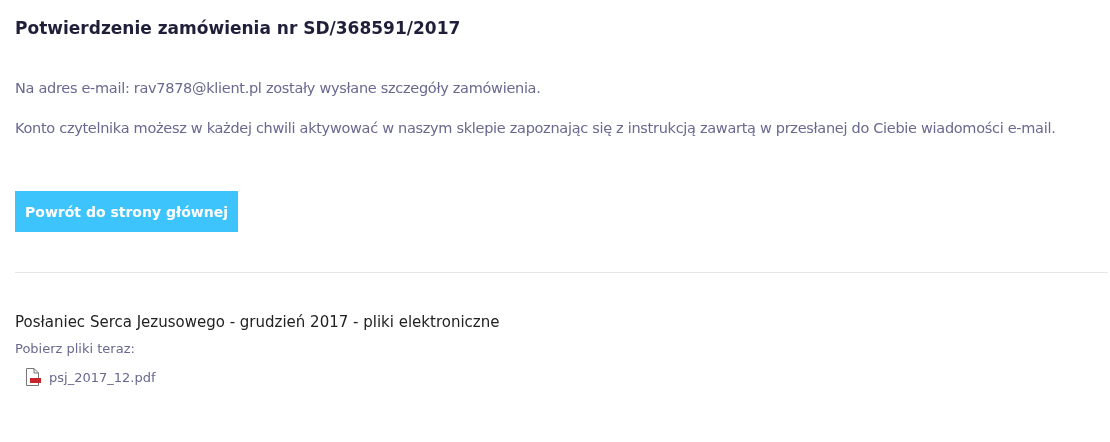  Describe the element at coordinates (75, 348) in the screenshot. I see `download-label: Pobierz pliki teraz:` at that location.